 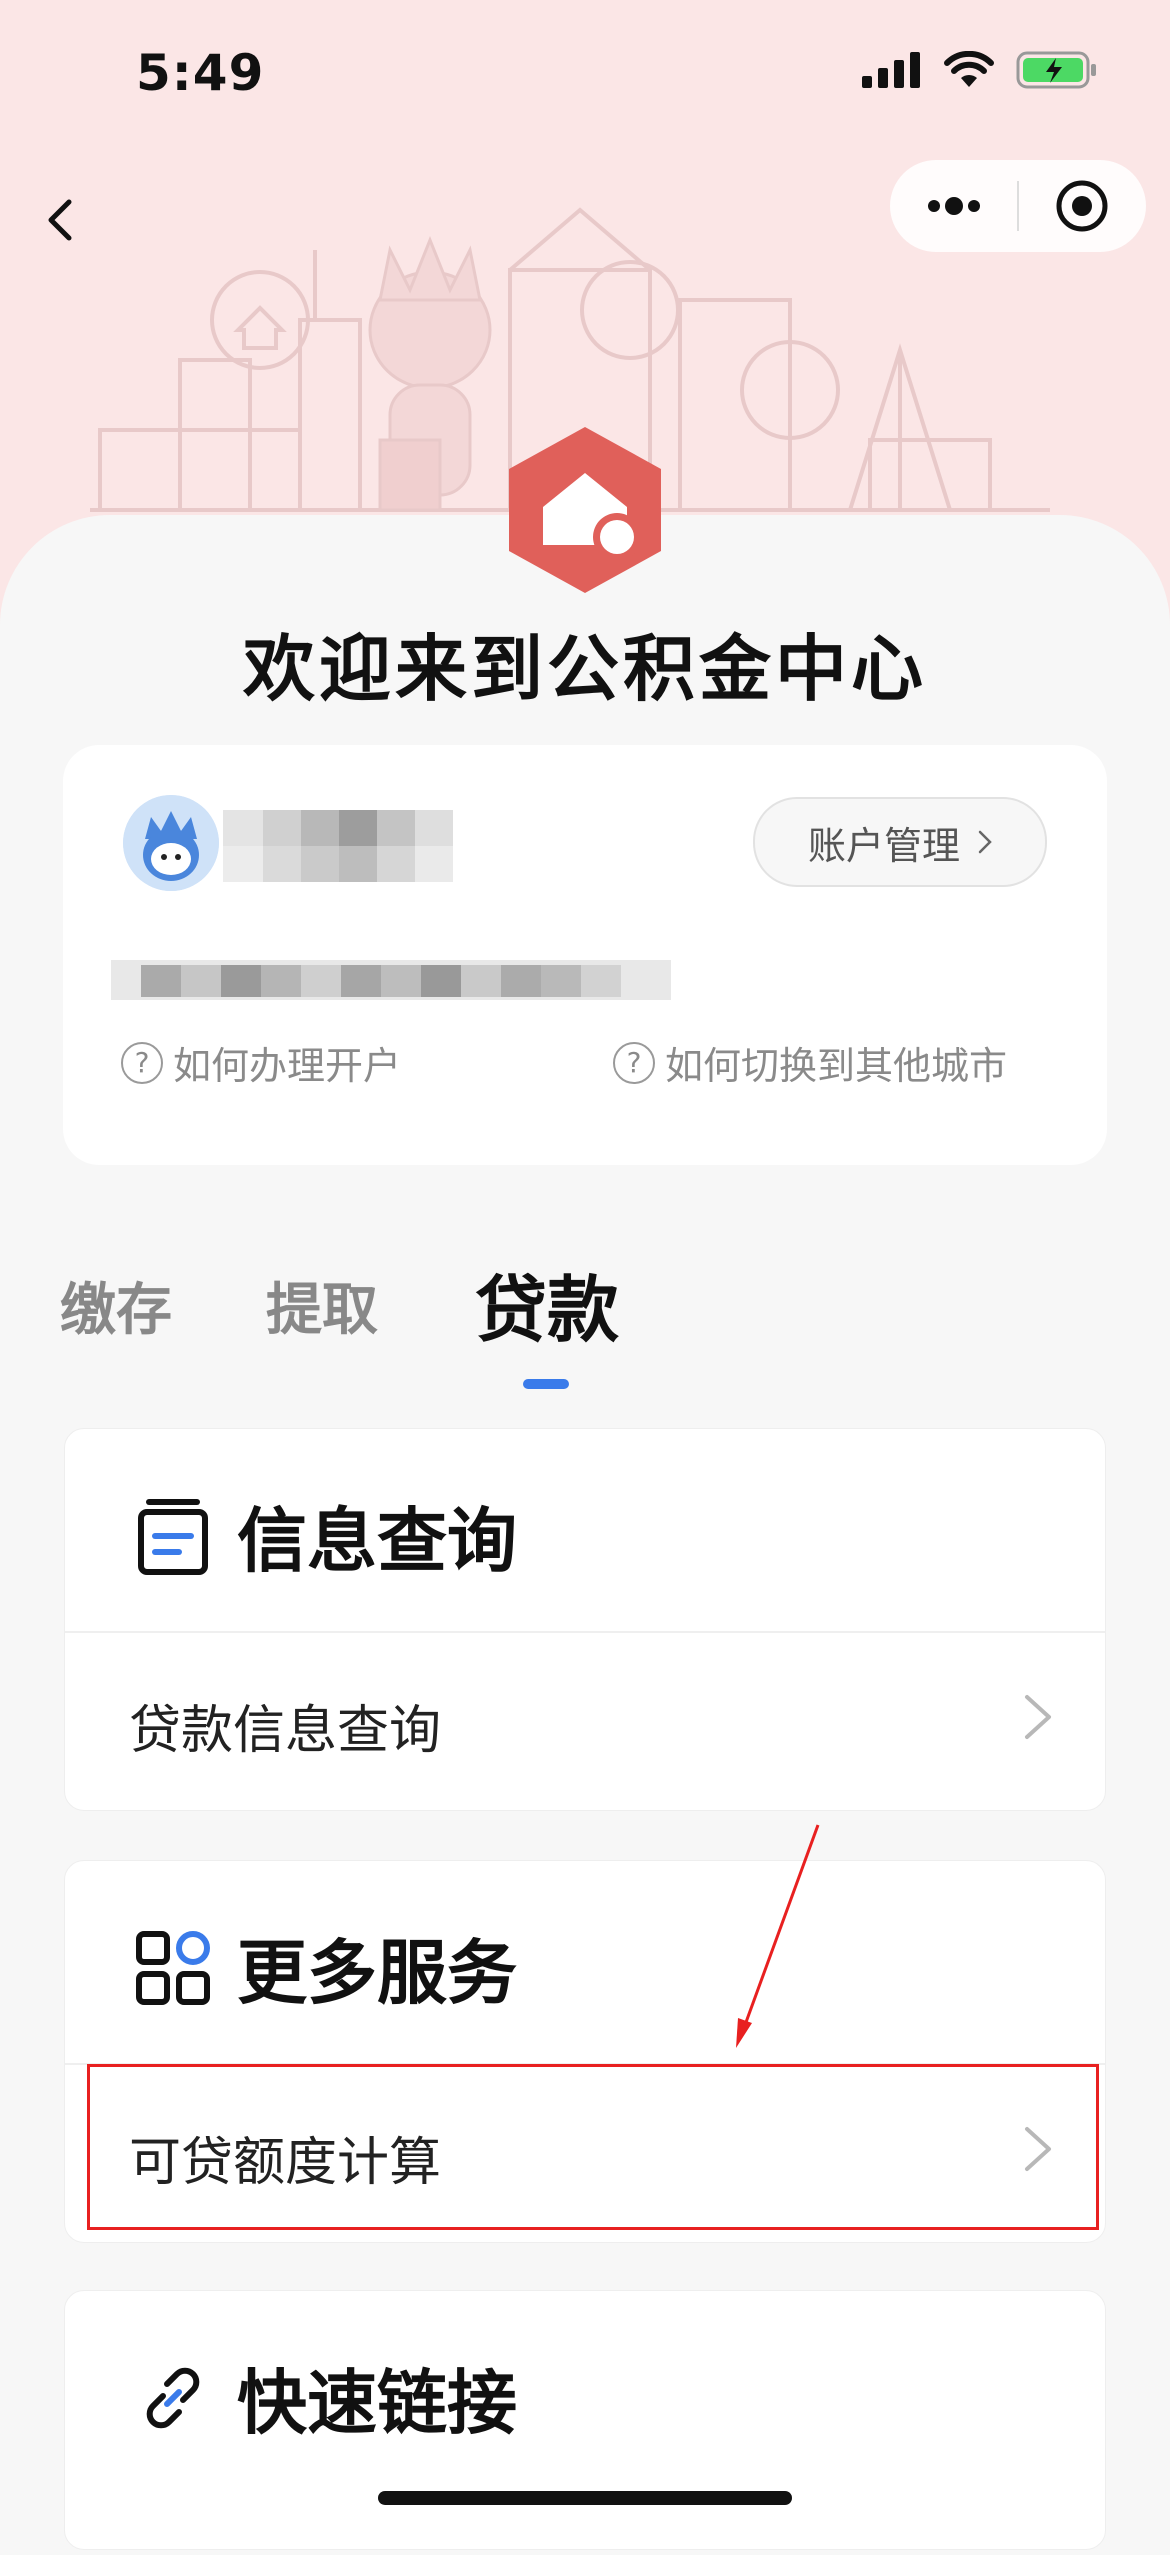 I want to click on account-card: 账户管理 ? 如何办理开户 ? 如何切换到其他城市, so click(x=585, y=955).